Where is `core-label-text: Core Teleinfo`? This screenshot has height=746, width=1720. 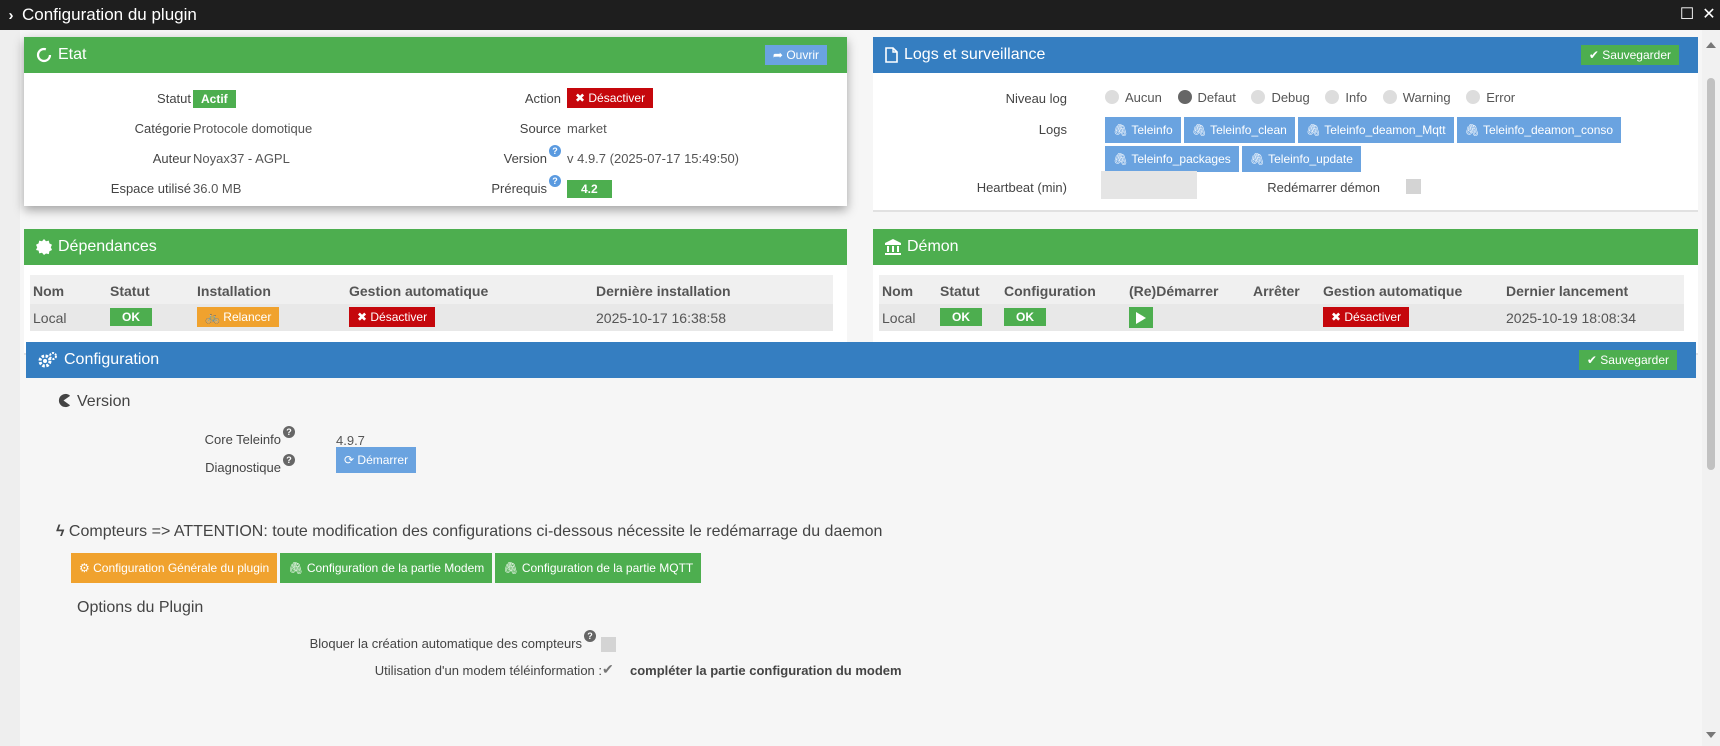 core-label-text: Core Teleinfo is located at coordinates (242, 439).